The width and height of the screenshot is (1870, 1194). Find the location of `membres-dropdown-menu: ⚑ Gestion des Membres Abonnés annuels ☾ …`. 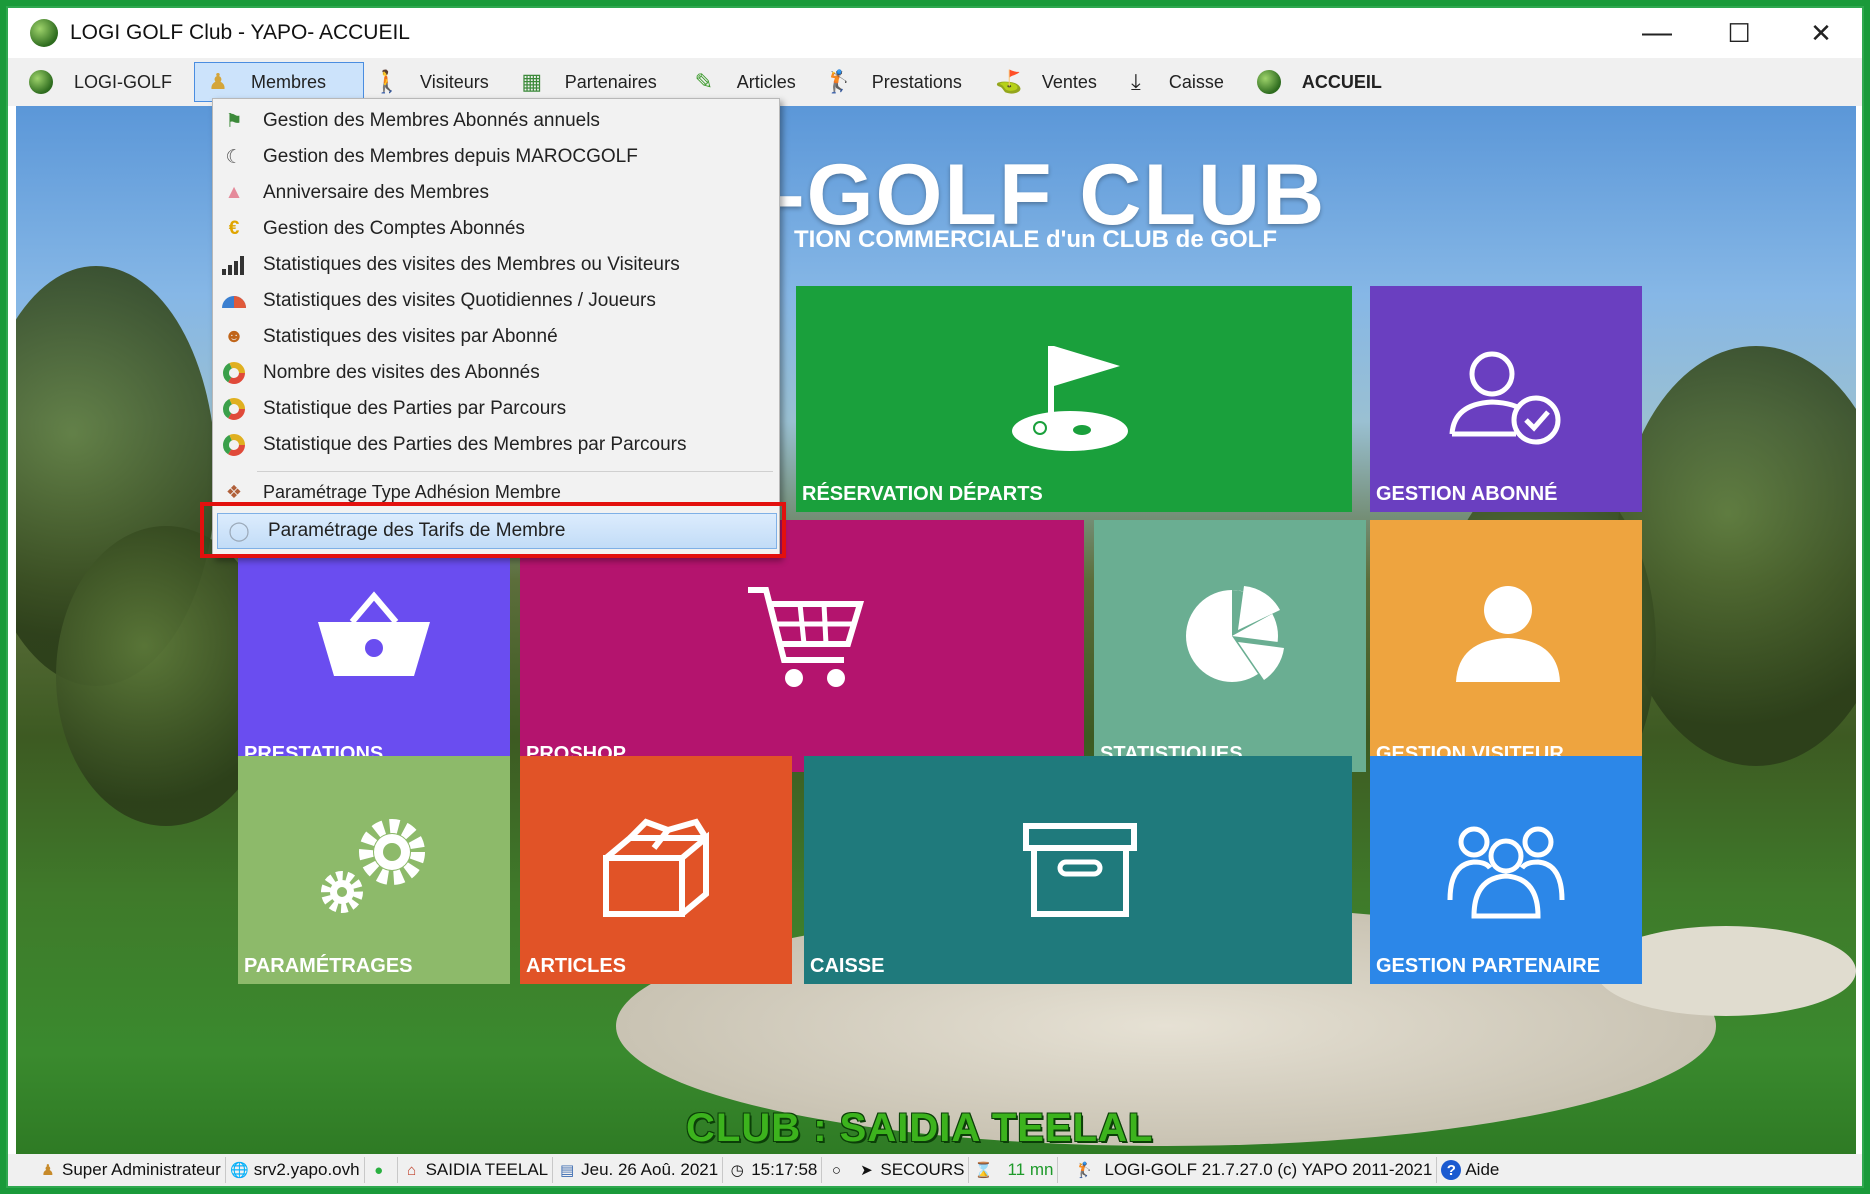

membres-dropdown-menu: ⚑ Gestion des Membres Abonnés annuels ☾ … is located at coordinates (496, 328).